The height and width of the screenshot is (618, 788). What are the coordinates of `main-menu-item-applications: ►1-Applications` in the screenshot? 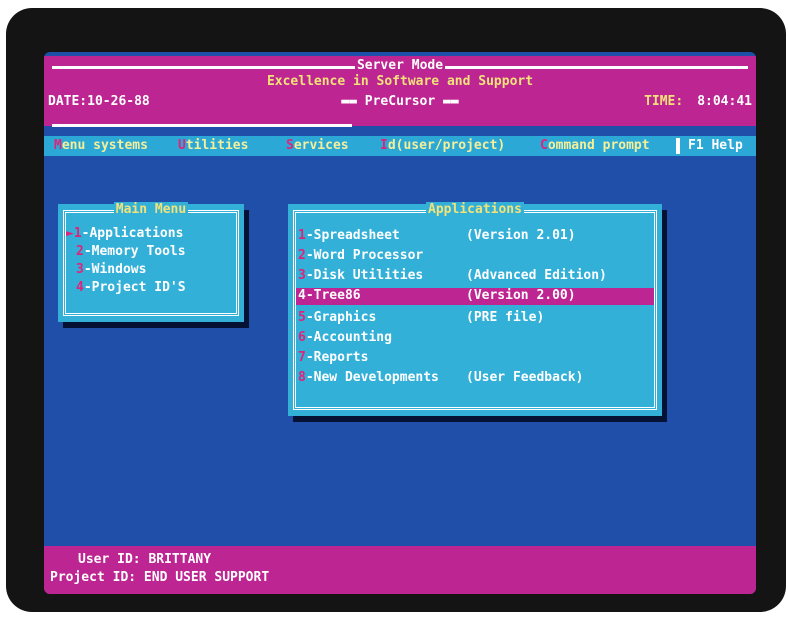 It's located at (124, 234).